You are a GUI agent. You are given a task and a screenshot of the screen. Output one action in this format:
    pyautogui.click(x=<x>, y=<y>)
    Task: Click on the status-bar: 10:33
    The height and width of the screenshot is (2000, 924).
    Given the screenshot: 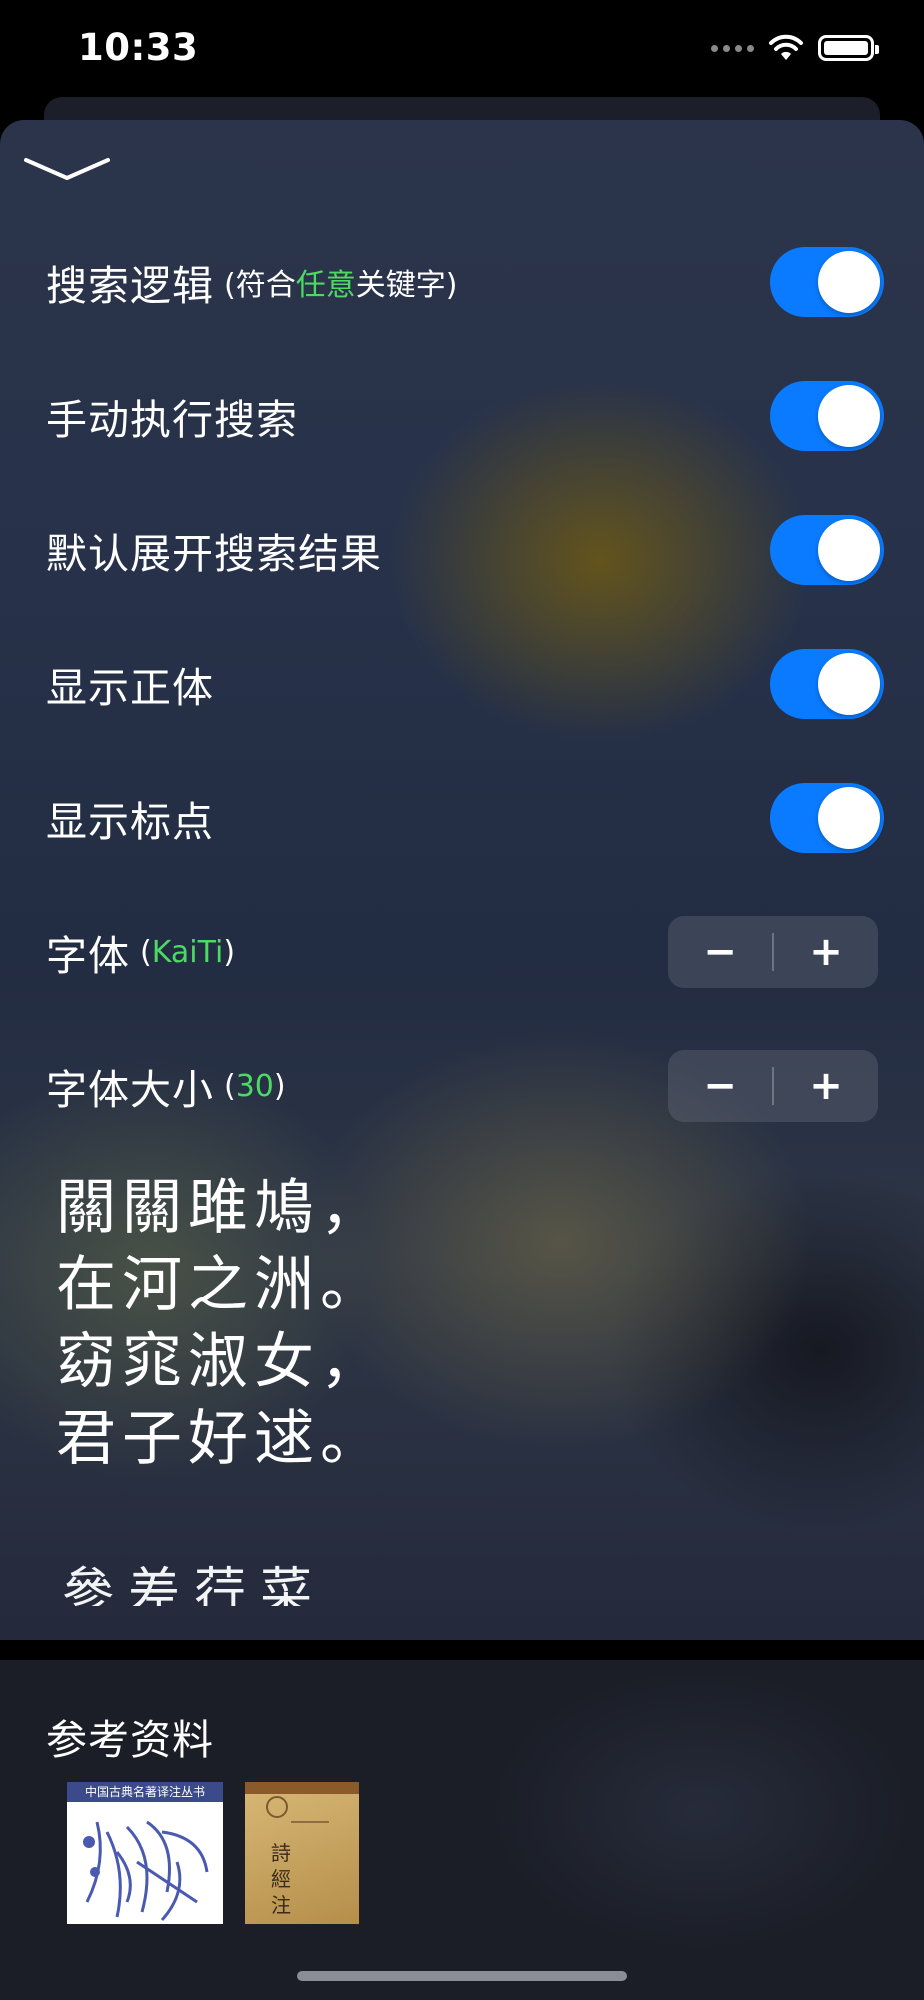 What is the action you would take?
    pyautogui.click(x=462, y=55)
    